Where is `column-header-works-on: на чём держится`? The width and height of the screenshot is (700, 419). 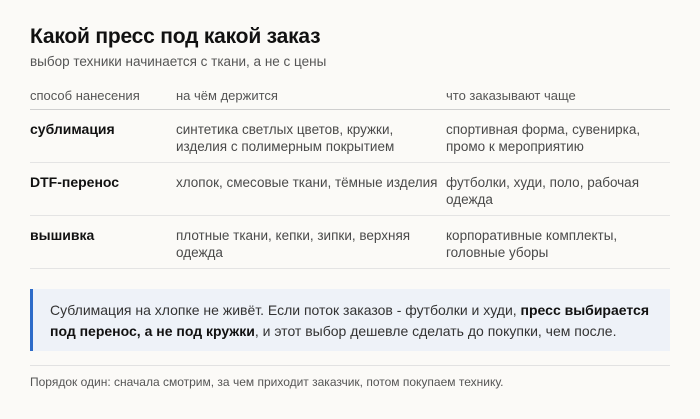 column-header-works-on: на чём держится is located at coordinates (227, 95).